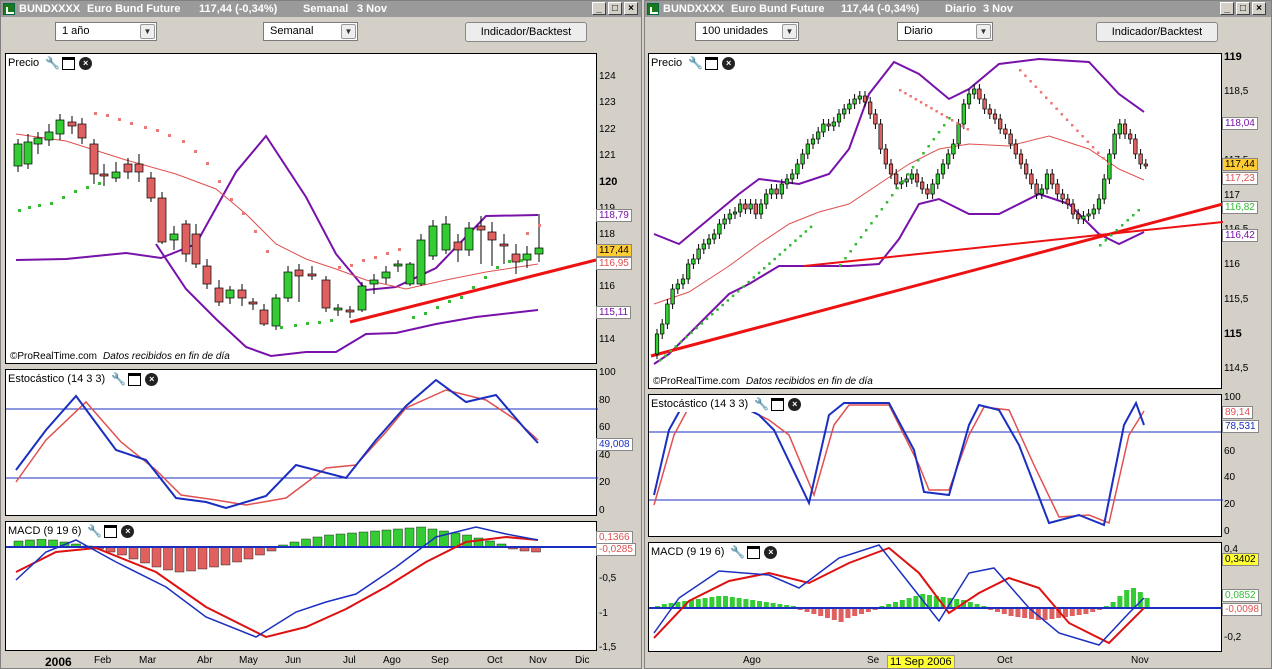  I want to click on interval-select: Semanal ▼, so click(310, 31).